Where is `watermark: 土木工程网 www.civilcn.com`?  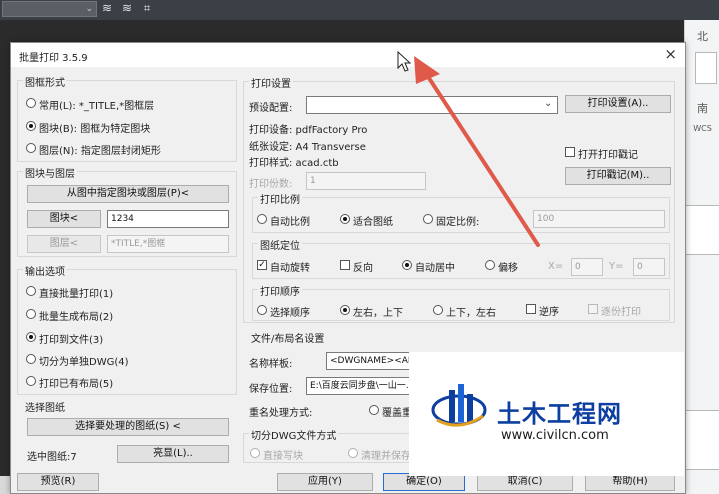 watermark: 土木工程网 www.civilcn.com is located at coordinates (546, 414).